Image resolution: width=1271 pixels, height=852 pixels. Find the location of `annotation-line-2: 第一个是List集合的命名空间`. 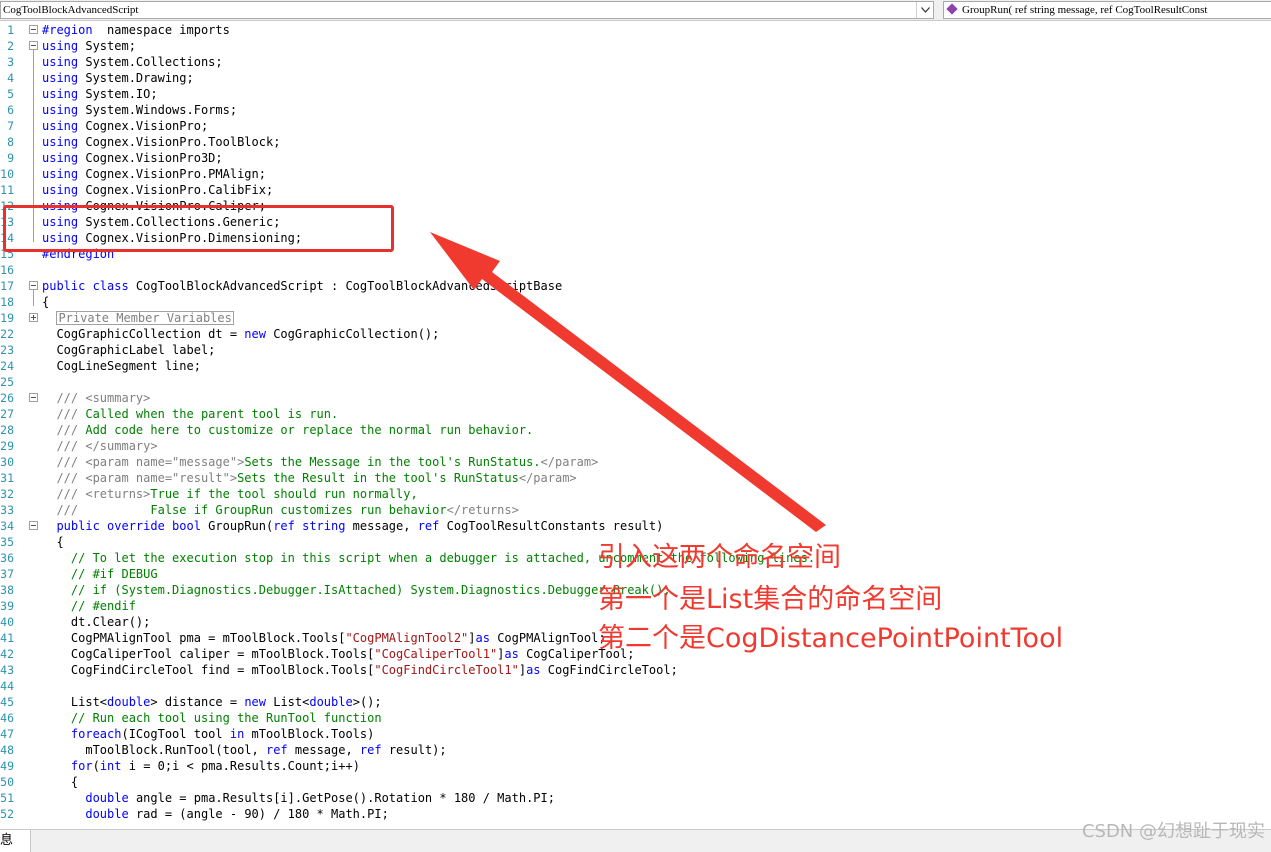

annotation-line-2: 第一个是List集合的命名空间 is located at coordinates (770, 599).